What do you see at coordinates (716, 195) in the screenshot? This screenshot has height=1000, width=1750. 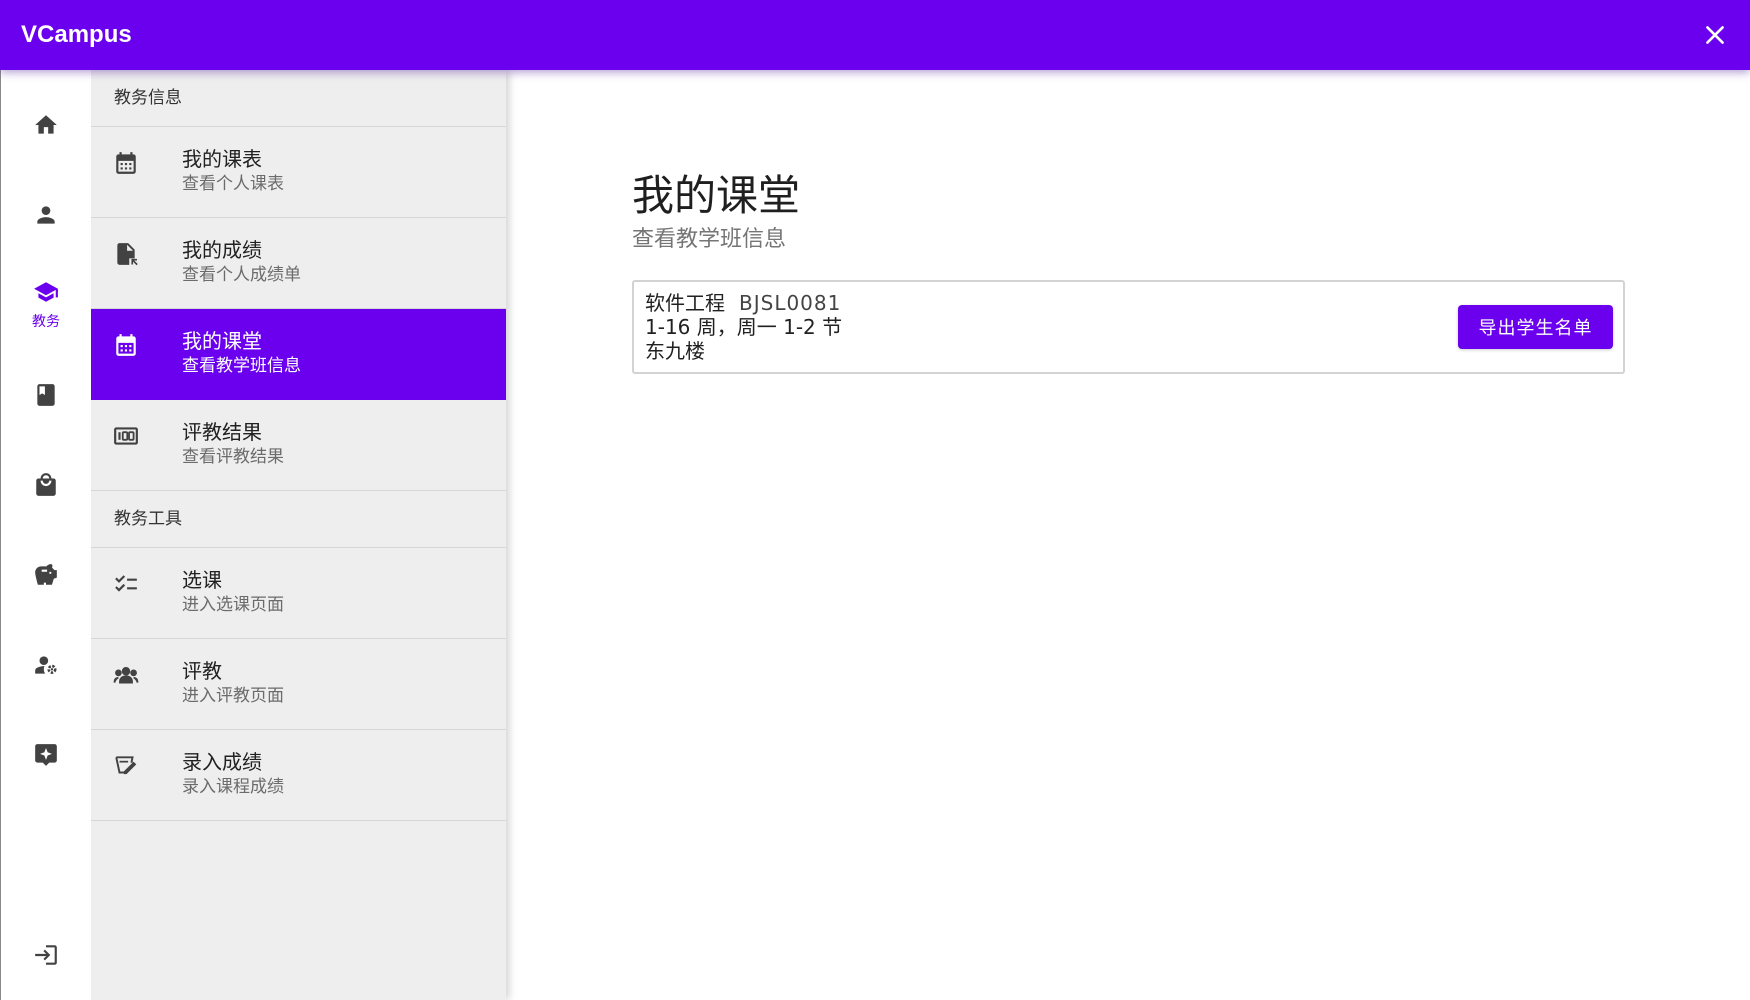 I see `page-title: 我的课堂` at bounding box center [716, 195].